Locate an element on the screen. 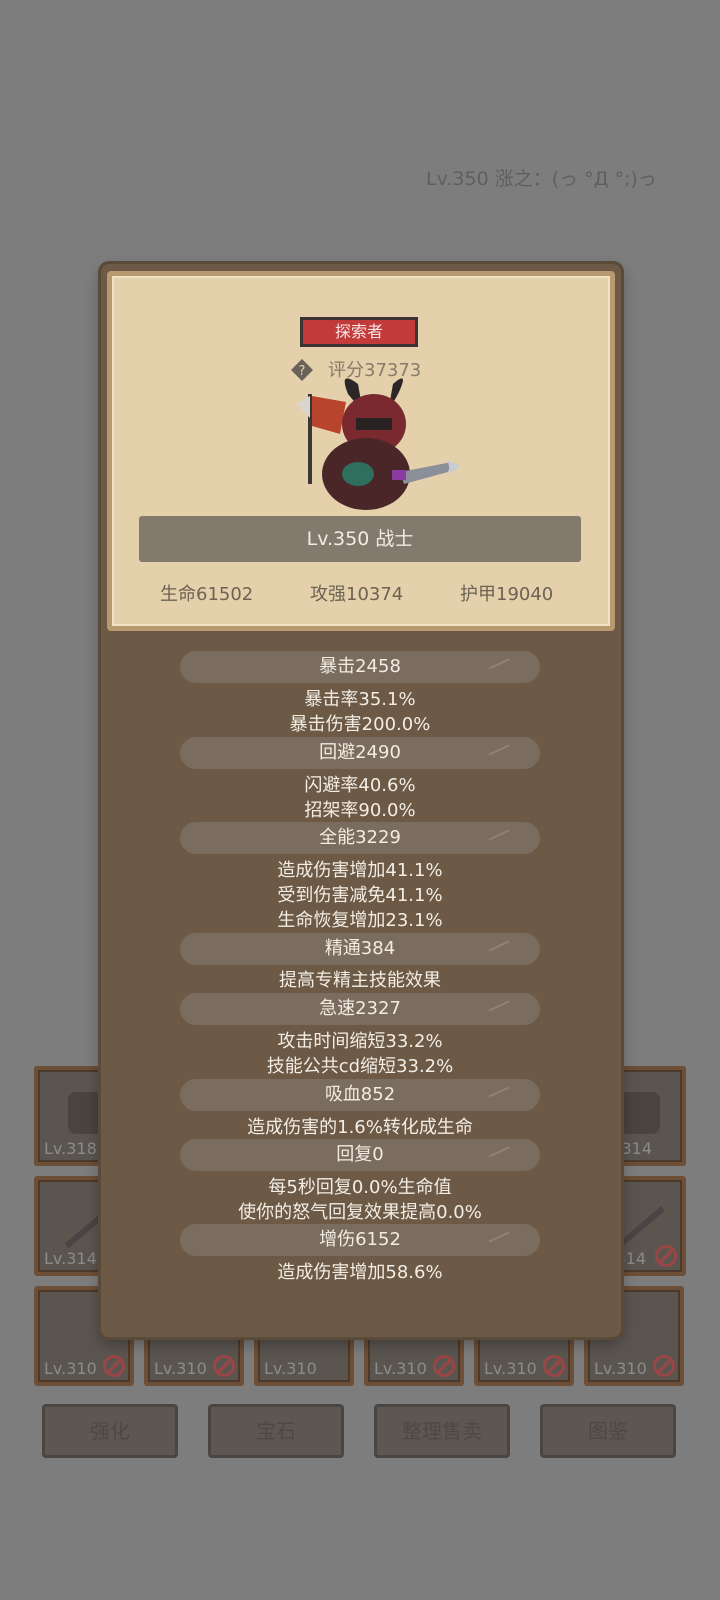  attribute-line: 造成伤害增加41.1% is located at coordinates (360, 870).